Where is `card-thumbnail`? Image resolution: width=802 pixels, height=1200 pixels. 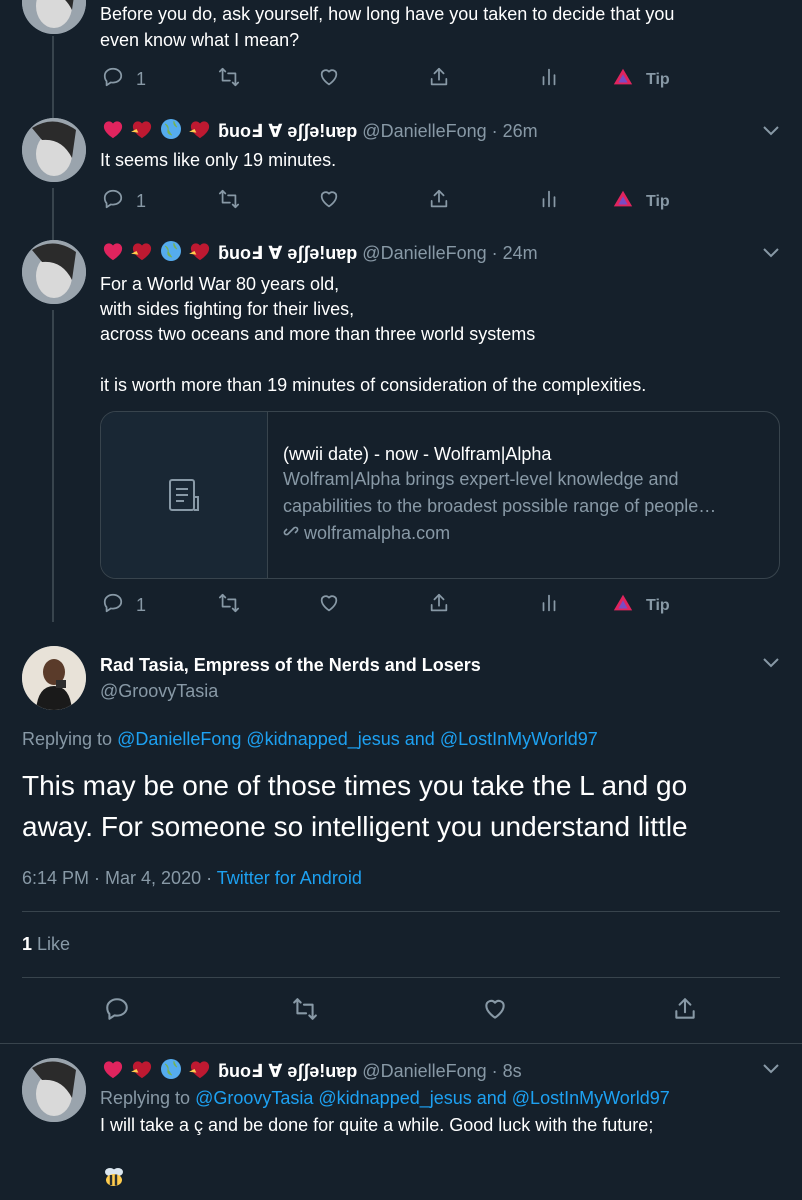
card-thumbnail is located at coordinates (184, 495).